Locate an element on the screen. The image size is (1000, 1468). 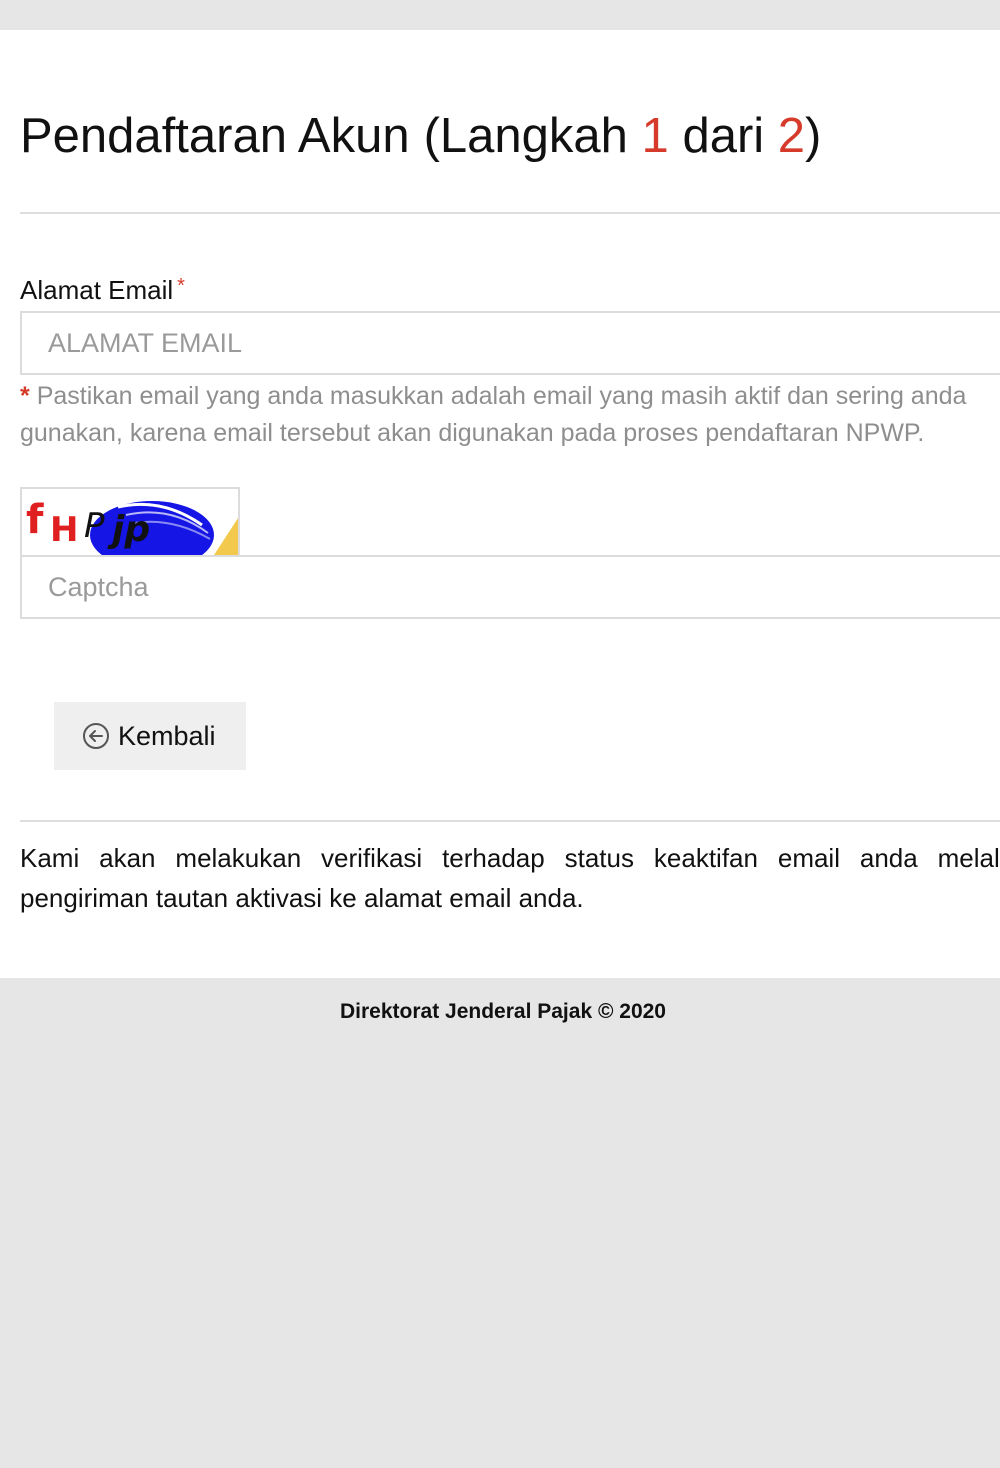
captcha-input is located at coordinates (510, 587).